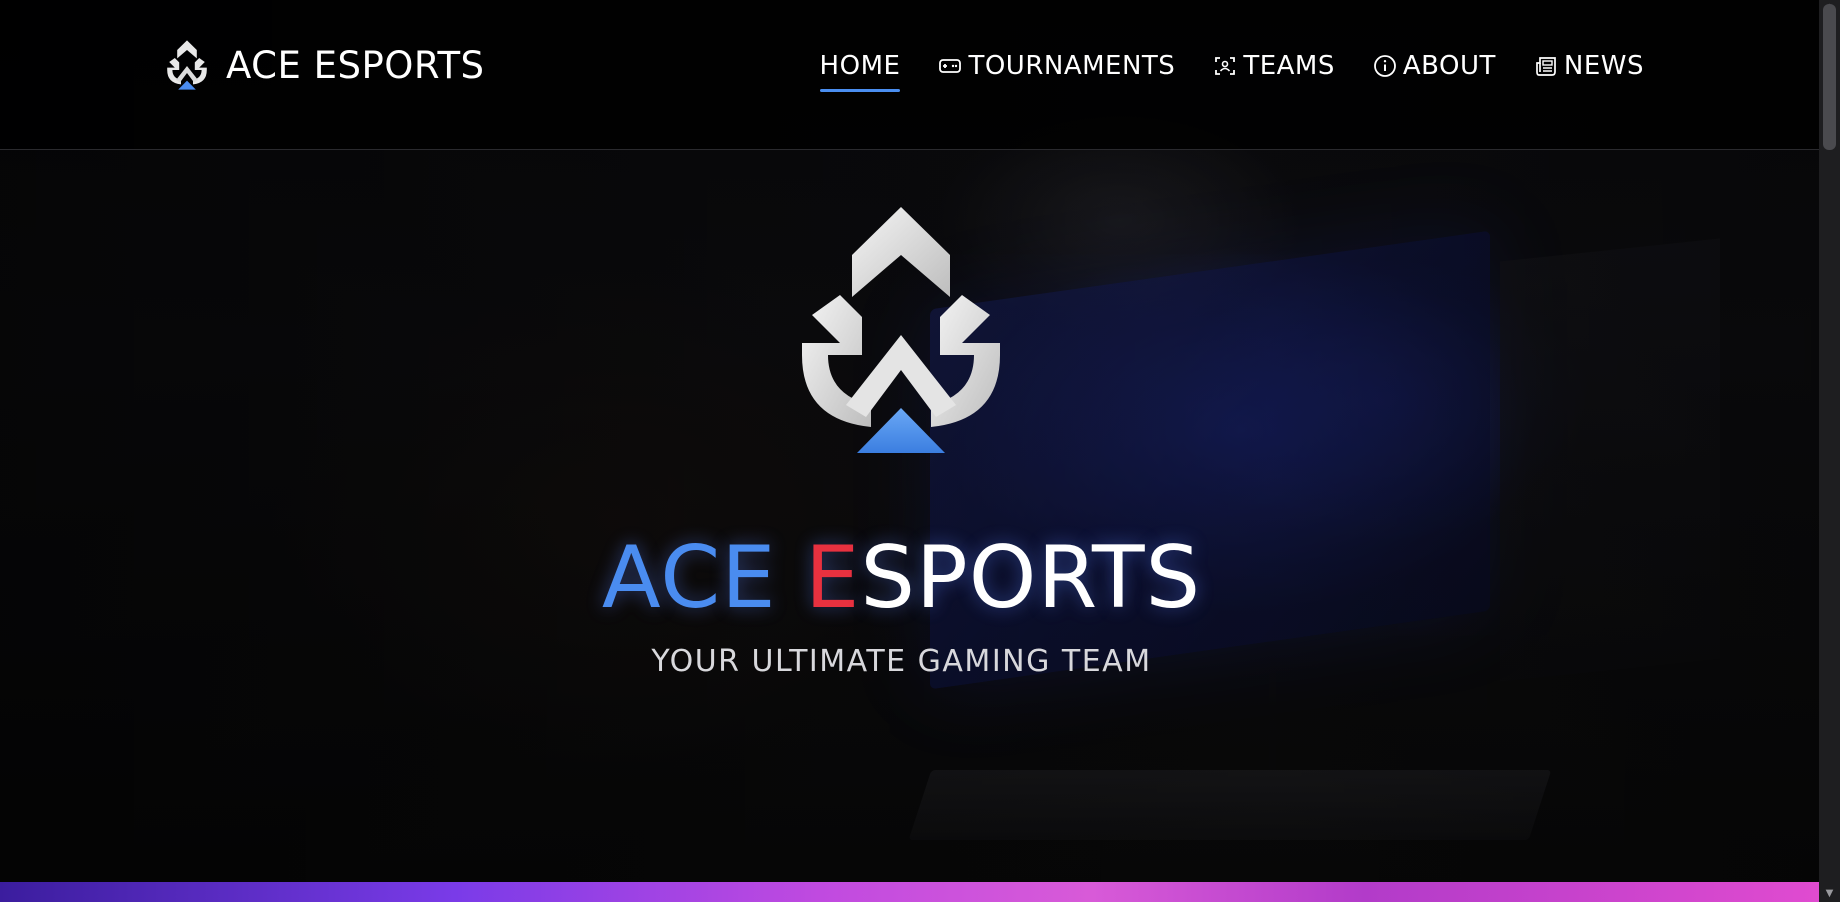 This screenshot has height=902, width=1840. Describe the element at coordinates (901, 330) in the screenshot. I see `hero-logo-icon` at that location.